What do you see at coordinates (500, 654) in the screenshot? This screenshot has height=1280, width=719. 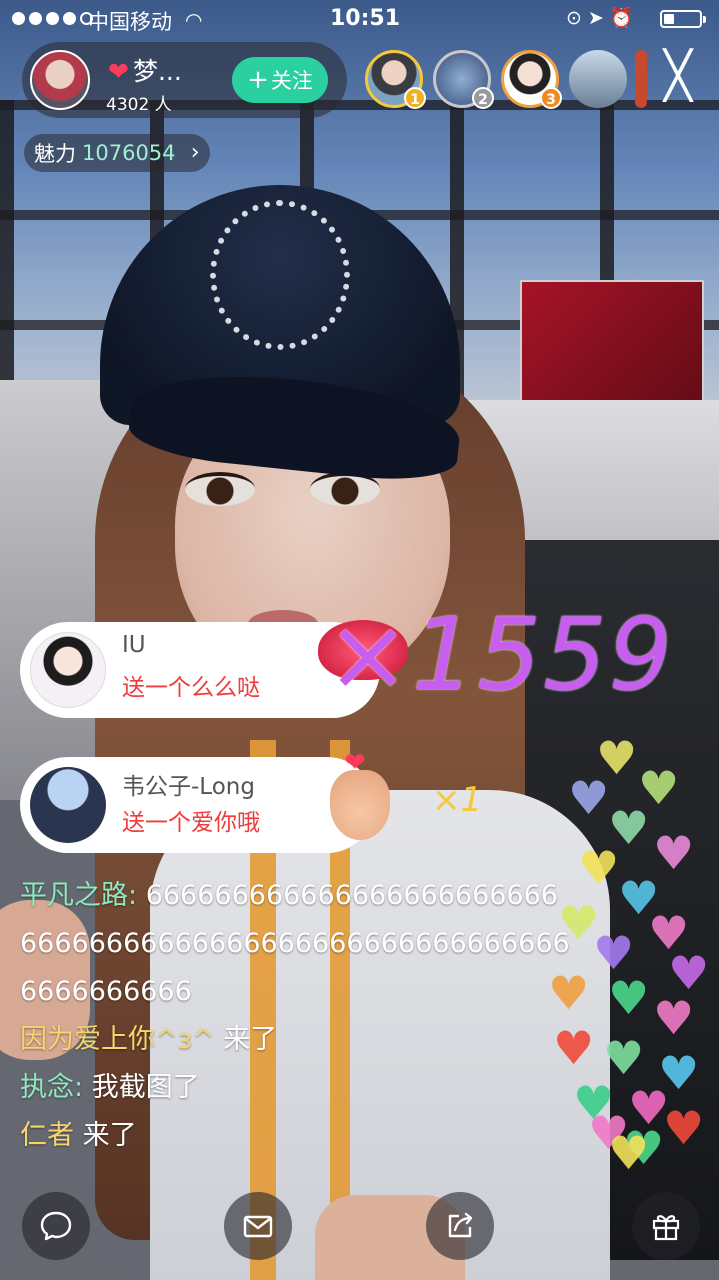 I see `gift-combo-count: ×1559` at bounding box center [500, 654].